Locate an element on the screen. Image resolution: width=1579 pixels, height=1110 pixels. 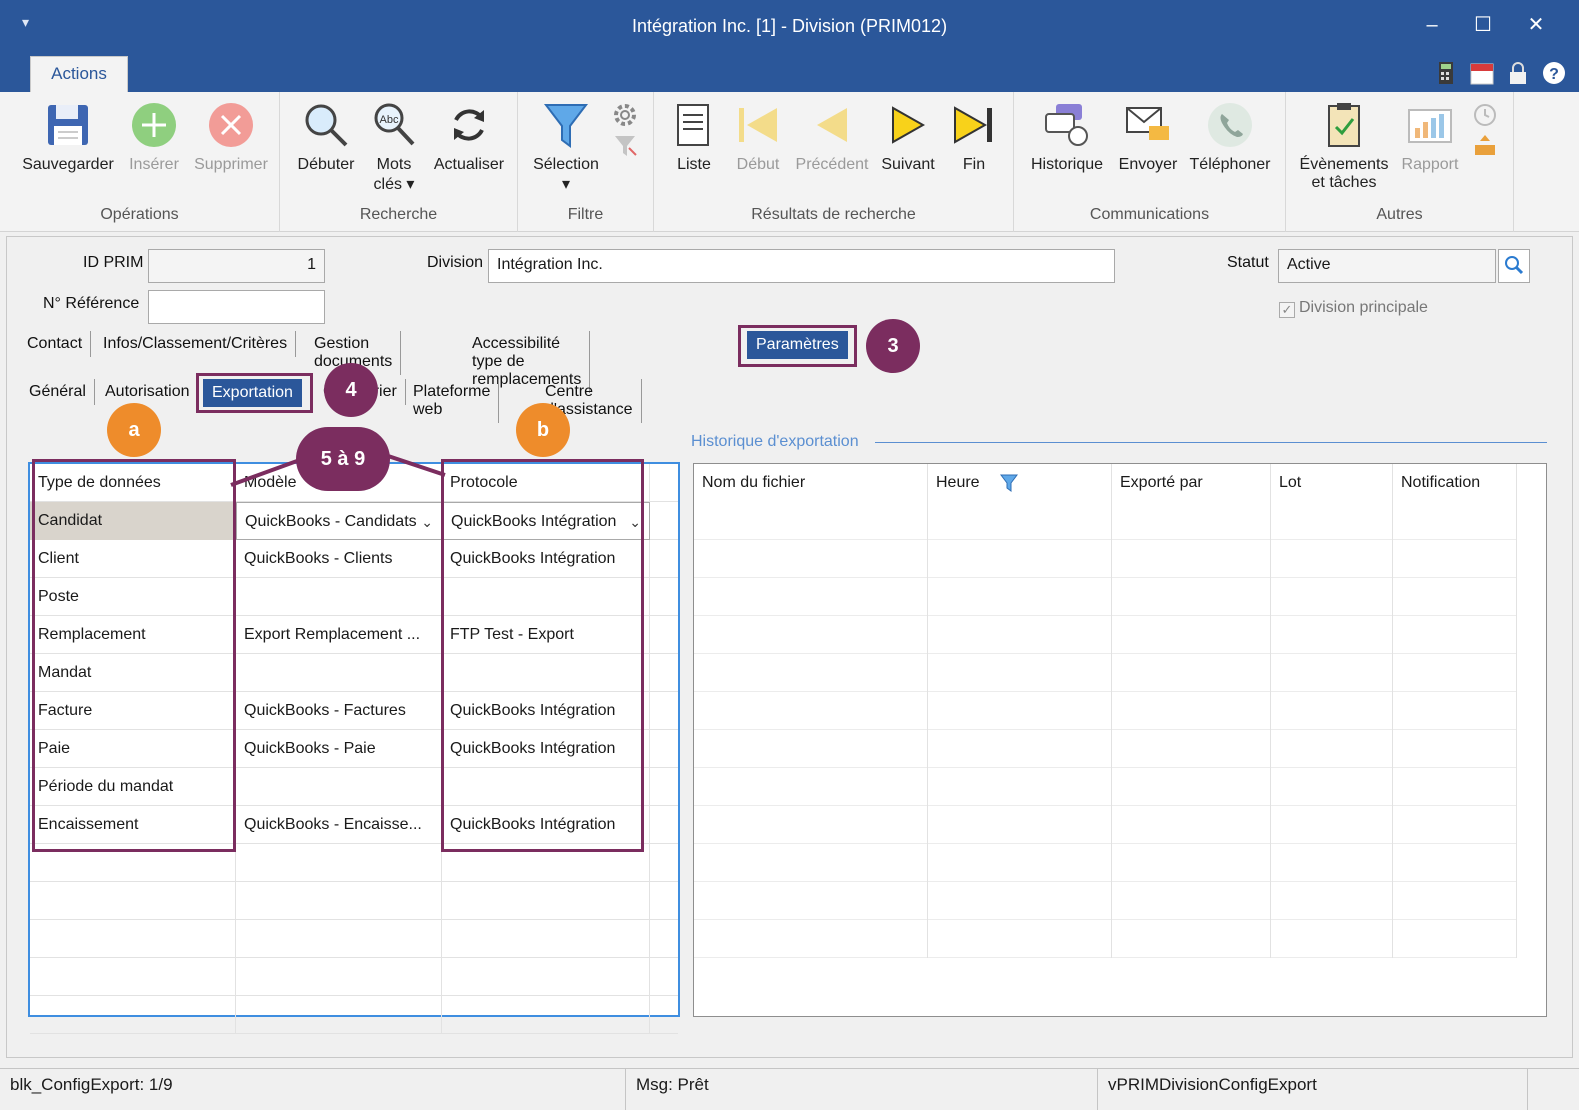
events-tasks-button: Évènements et tâches is located at coordinates (1344, 146).